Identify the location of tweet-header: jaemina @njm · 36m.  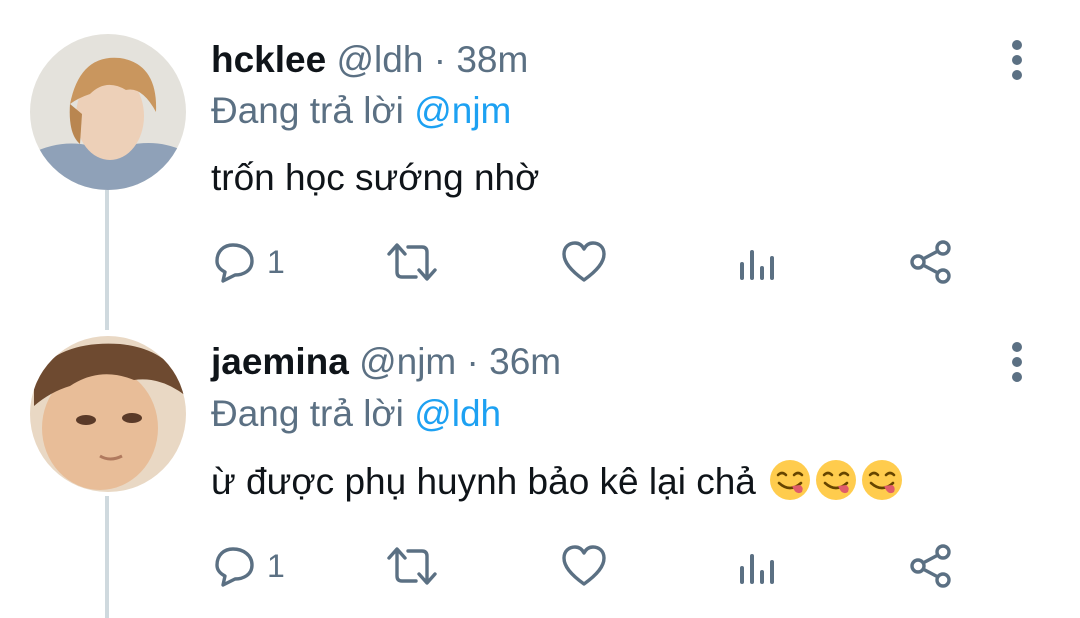
(386, 362).